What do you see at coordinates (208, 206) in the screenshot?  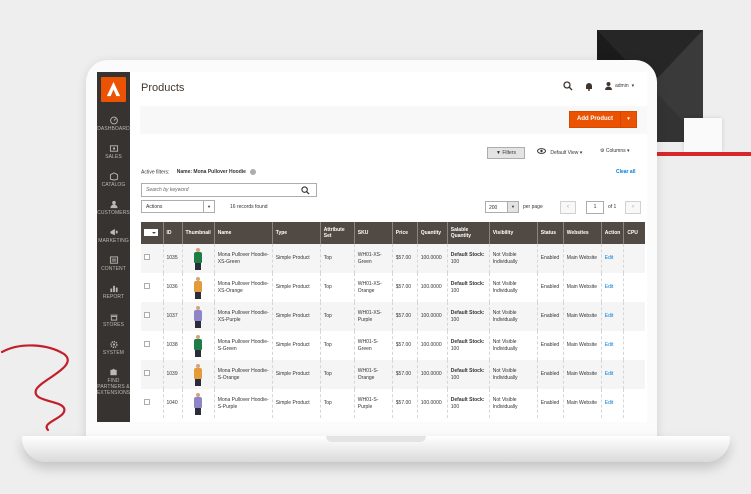 I see `chevron-down-icon: ▼` at bounding box center [208, 206].